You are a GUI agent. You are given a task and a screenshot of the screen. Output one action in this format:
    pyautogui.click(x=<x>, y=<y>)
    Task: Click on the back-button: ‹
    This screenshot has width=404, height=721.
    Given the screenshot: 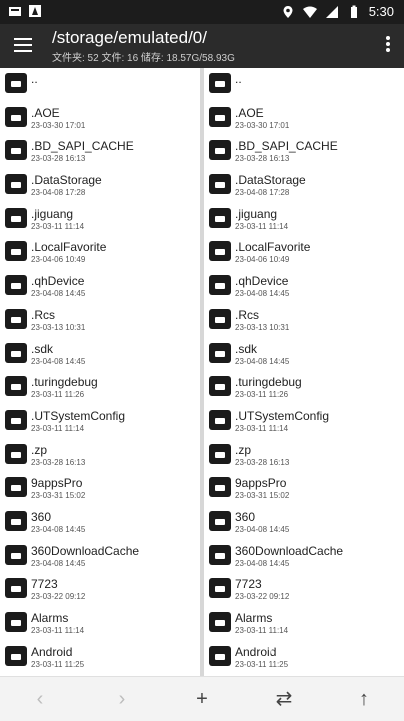 What is the action you would take?
    pyautogui.click(x=40, y=699)
    